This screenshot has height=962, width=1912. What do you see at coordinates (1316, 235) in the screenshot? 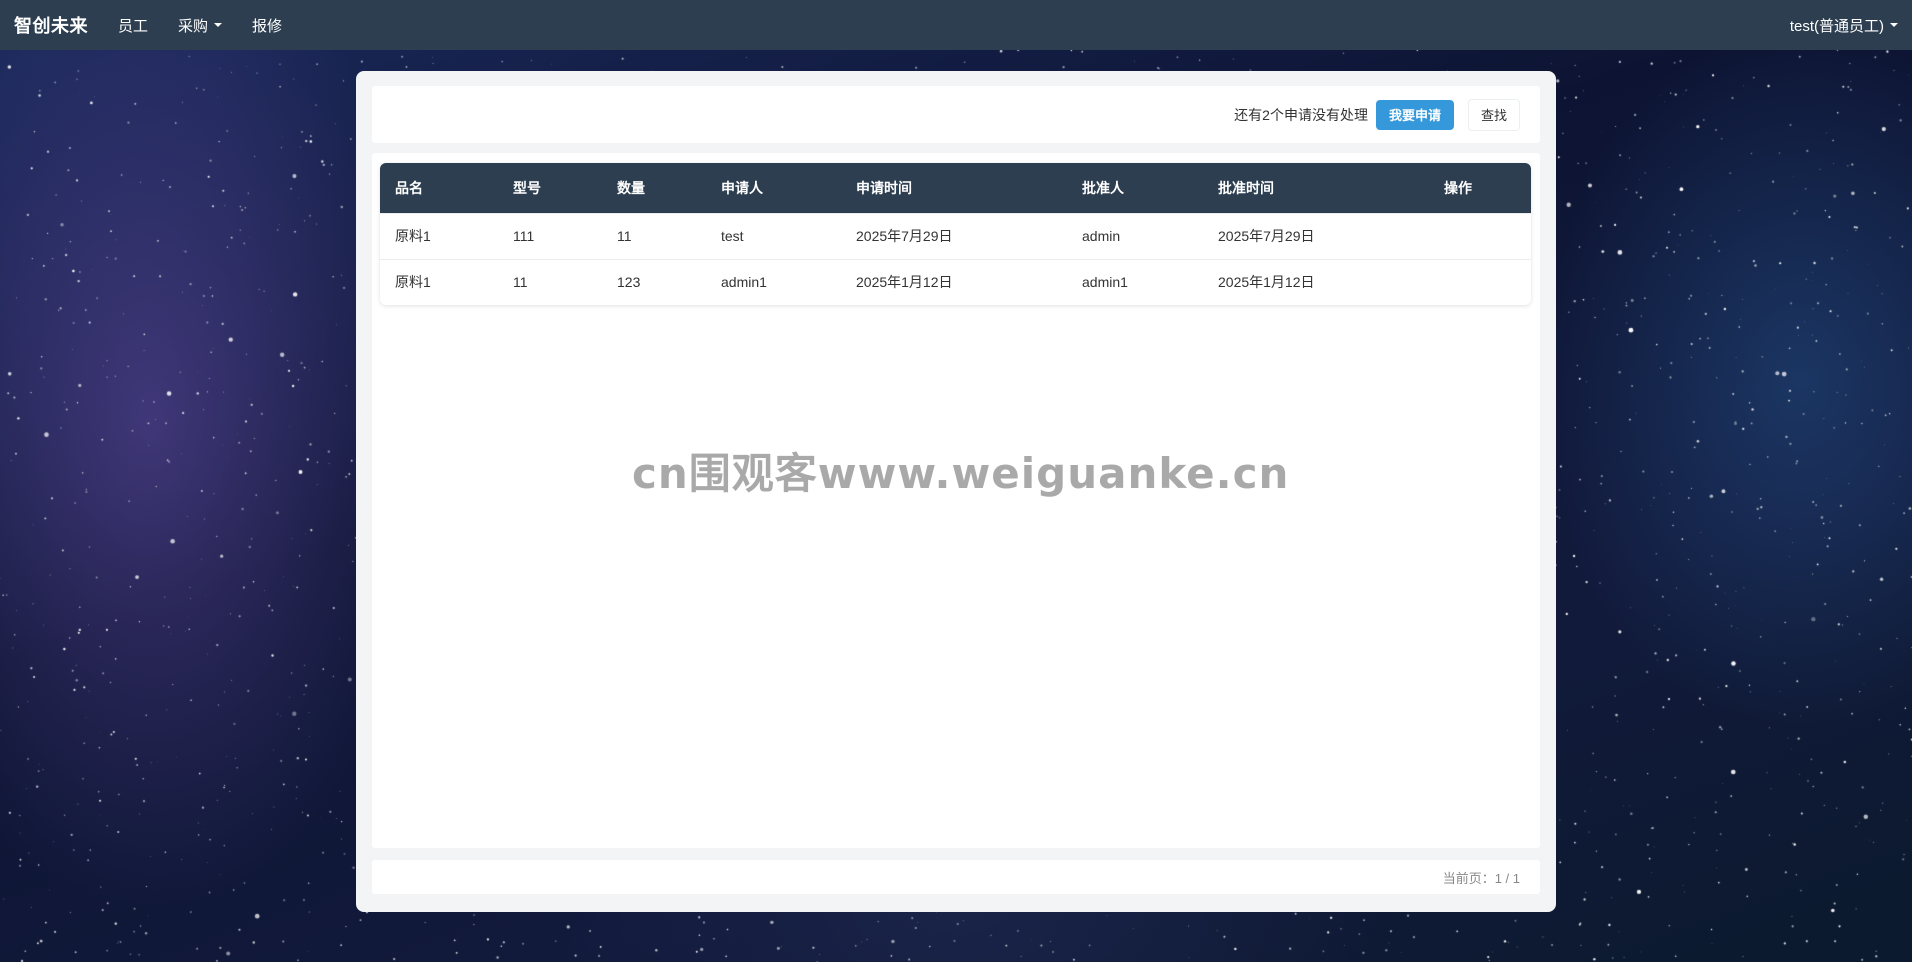
I see `cell-approve-time: 2025年7月29日` at bounding box center [1316, 235].